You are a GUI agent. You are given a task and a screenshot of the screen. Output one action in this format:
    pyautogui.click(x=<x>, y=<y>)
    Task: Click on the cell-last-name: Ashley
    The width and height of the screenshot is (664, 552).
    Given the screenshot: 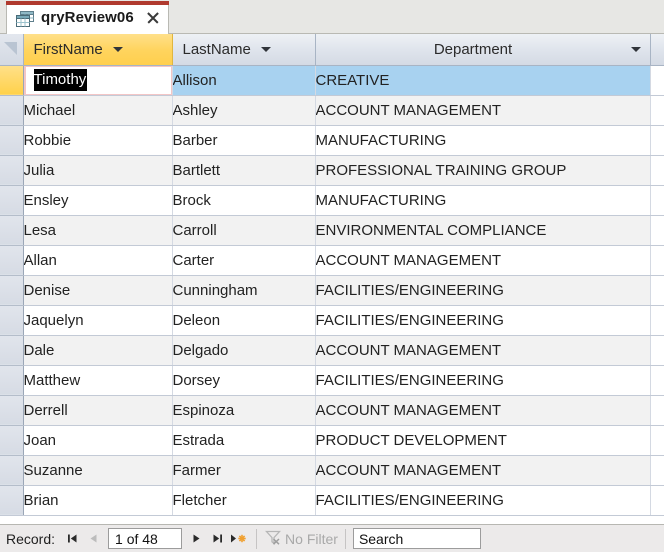 What is the action you would take?
    pyautogui.click(x=244, y=110)
    